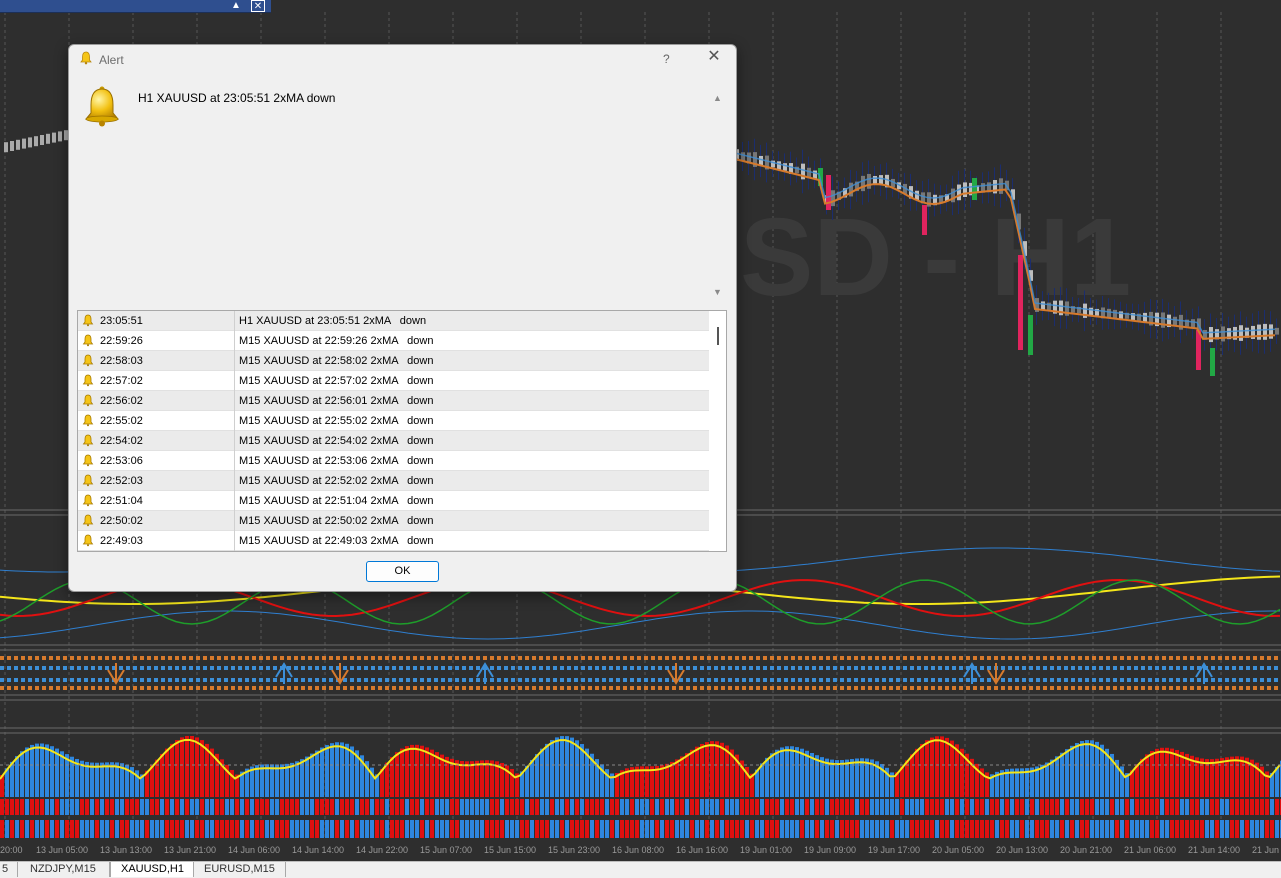 The image size is (1281, 878). What do you see at coordinates (393, 441) in the screenshot?
I see `alert-row: 22:54:02 M15 XAUUSD at 22:54:02 2xMA down` at bounding box center [393, 441].